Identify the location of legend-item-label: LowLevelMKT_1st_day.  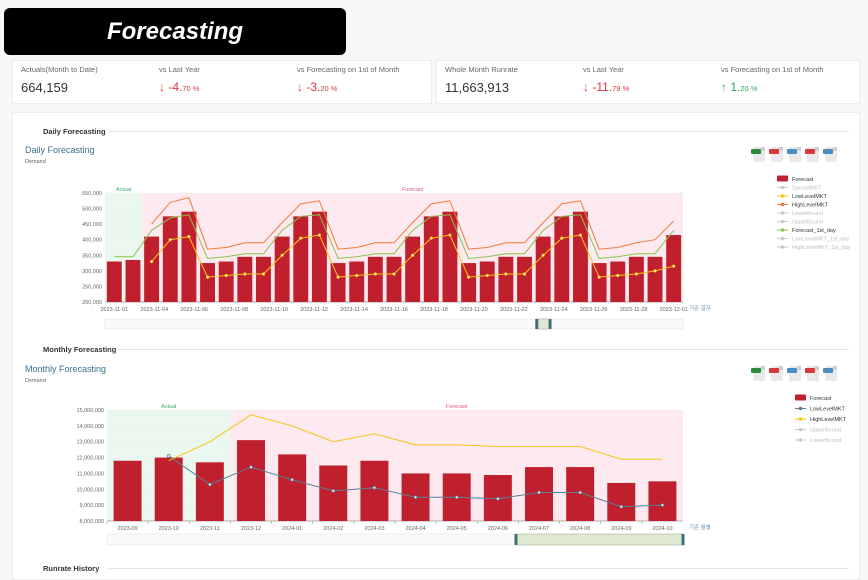
(820, 240).